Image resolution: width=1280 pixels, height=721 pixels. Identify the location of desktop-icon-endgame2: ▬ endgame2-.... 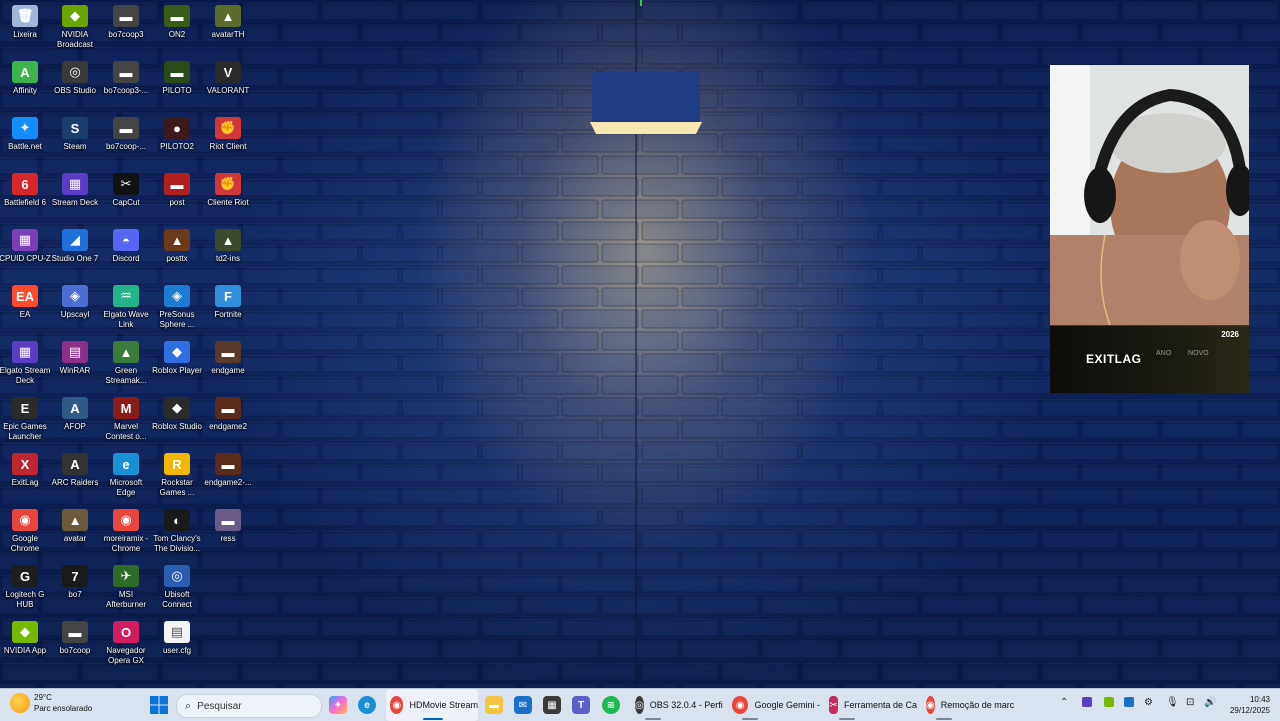
(228, 470).